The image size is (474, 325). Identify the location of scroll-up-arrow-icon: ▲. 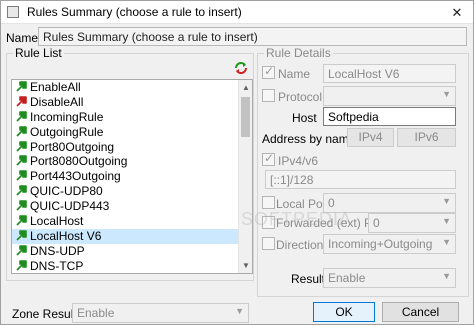
(245, 87).